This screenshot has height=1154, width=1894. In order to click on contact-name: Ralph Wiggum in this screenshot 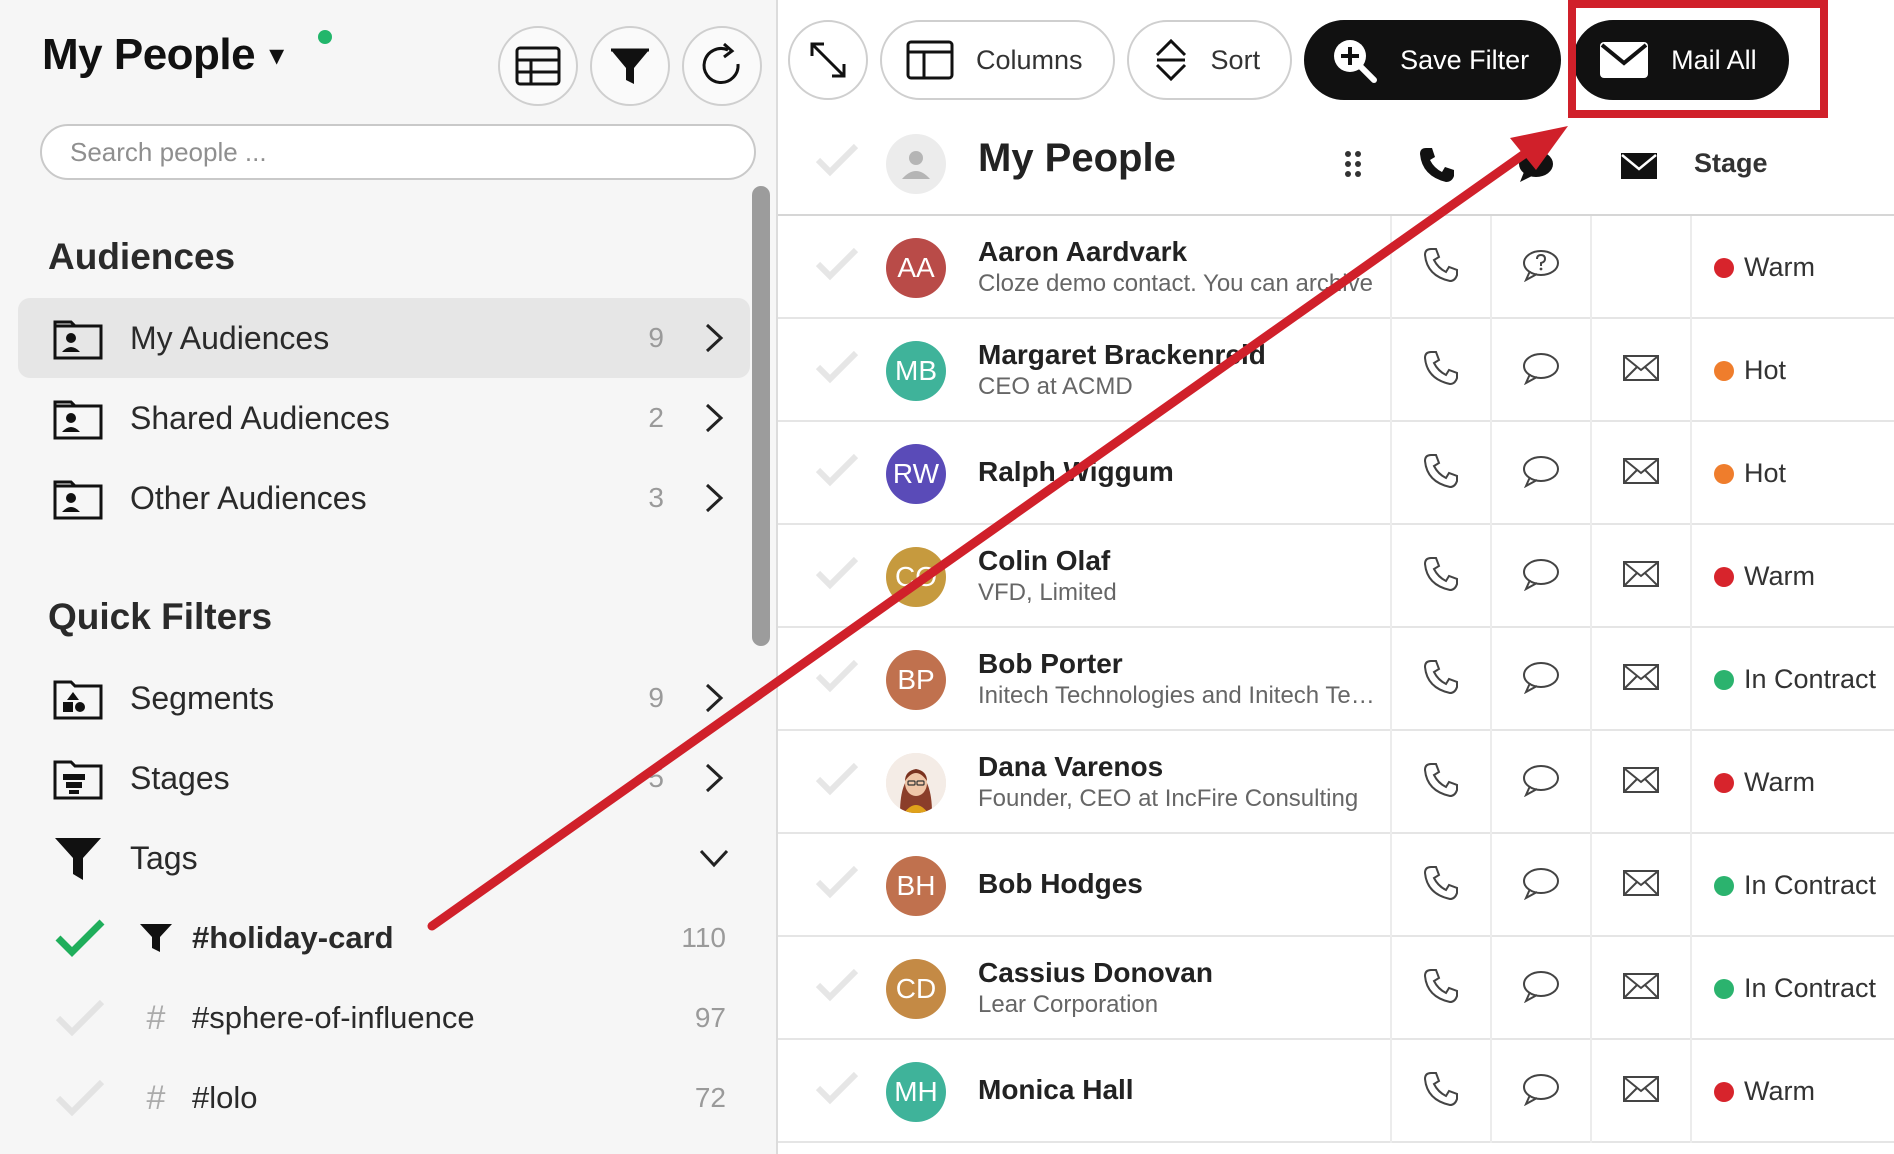, I will do `click(1076, 472)`.